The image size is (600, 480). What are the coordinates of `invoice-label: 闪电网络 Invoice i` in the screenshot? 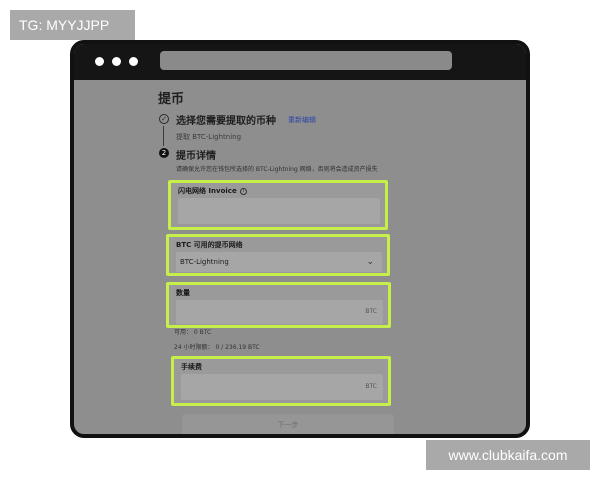 It's located at (212, 191).